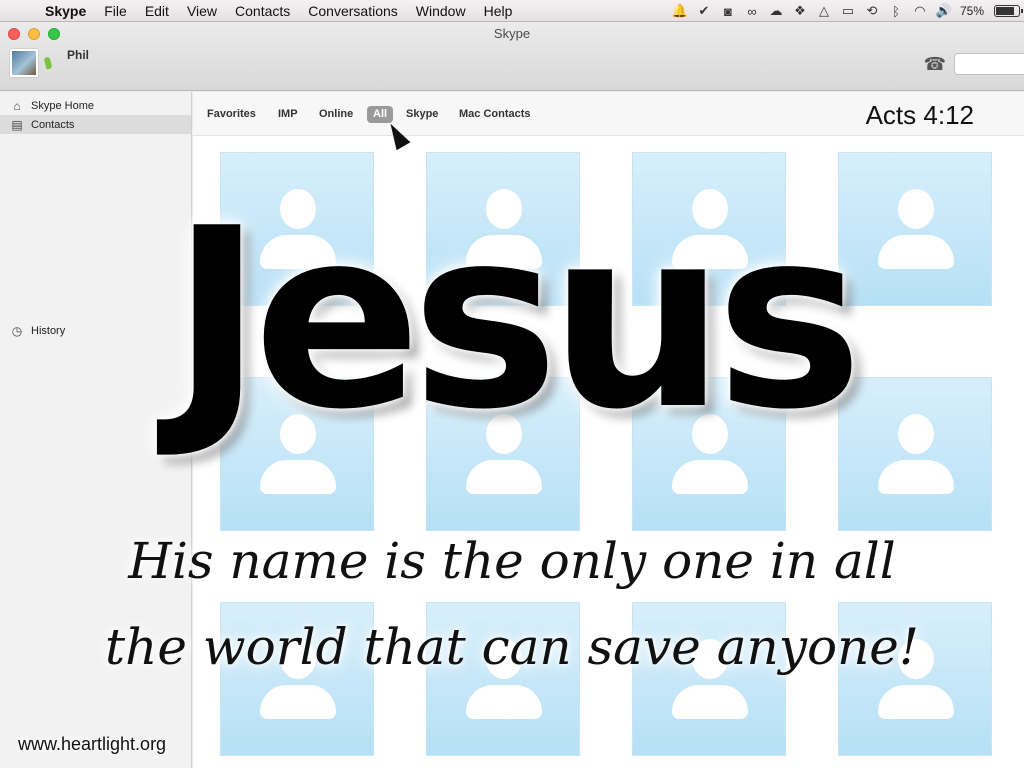 The height and width of the screenshot is (768, 1024). What do you see at coordinates (17, 124) in the screenshot?
I see `contacts-book-icon: ▤` at bounding box center [17, 124].